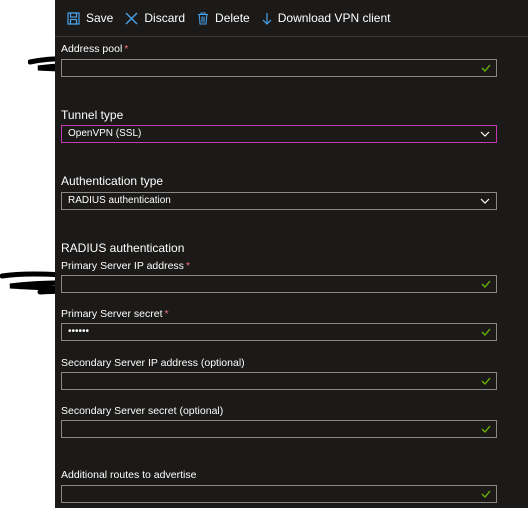 This screenshot has width=528, height=508. I want to click on authentication-type-value: RADIUS authentication, so click(119, 200).